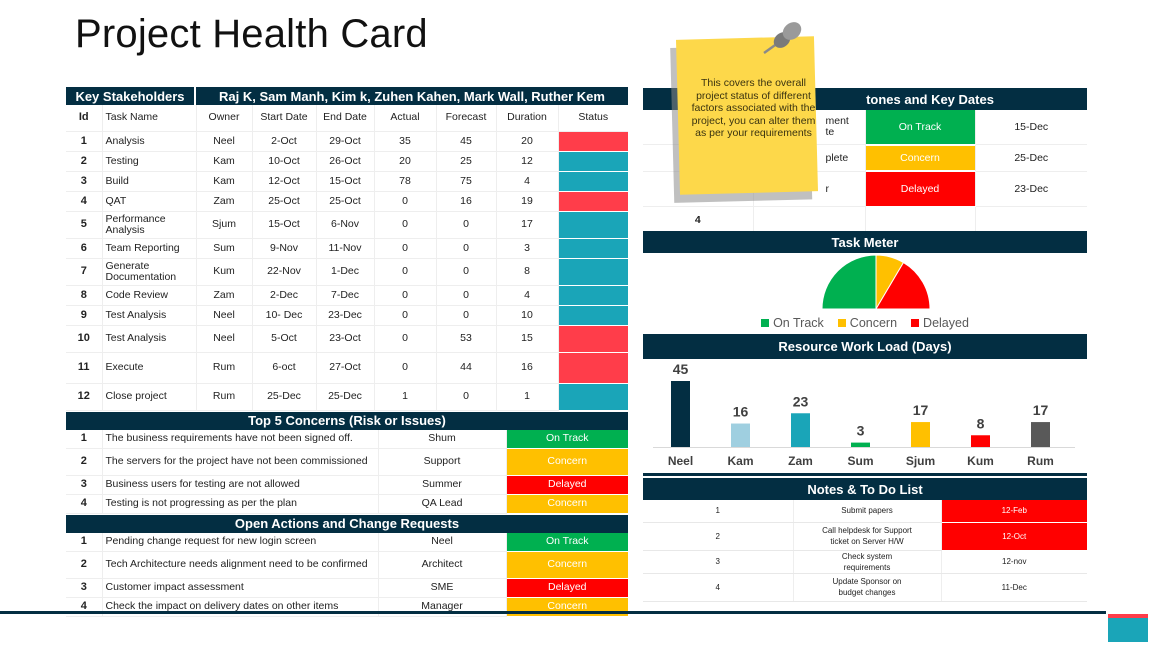 This screenshot has height=648, width=1152. What do you see at coordinates (284, 248) in the screenshot?
I see `task-start-date: 9-Nov` at bounding box center [284, 248].